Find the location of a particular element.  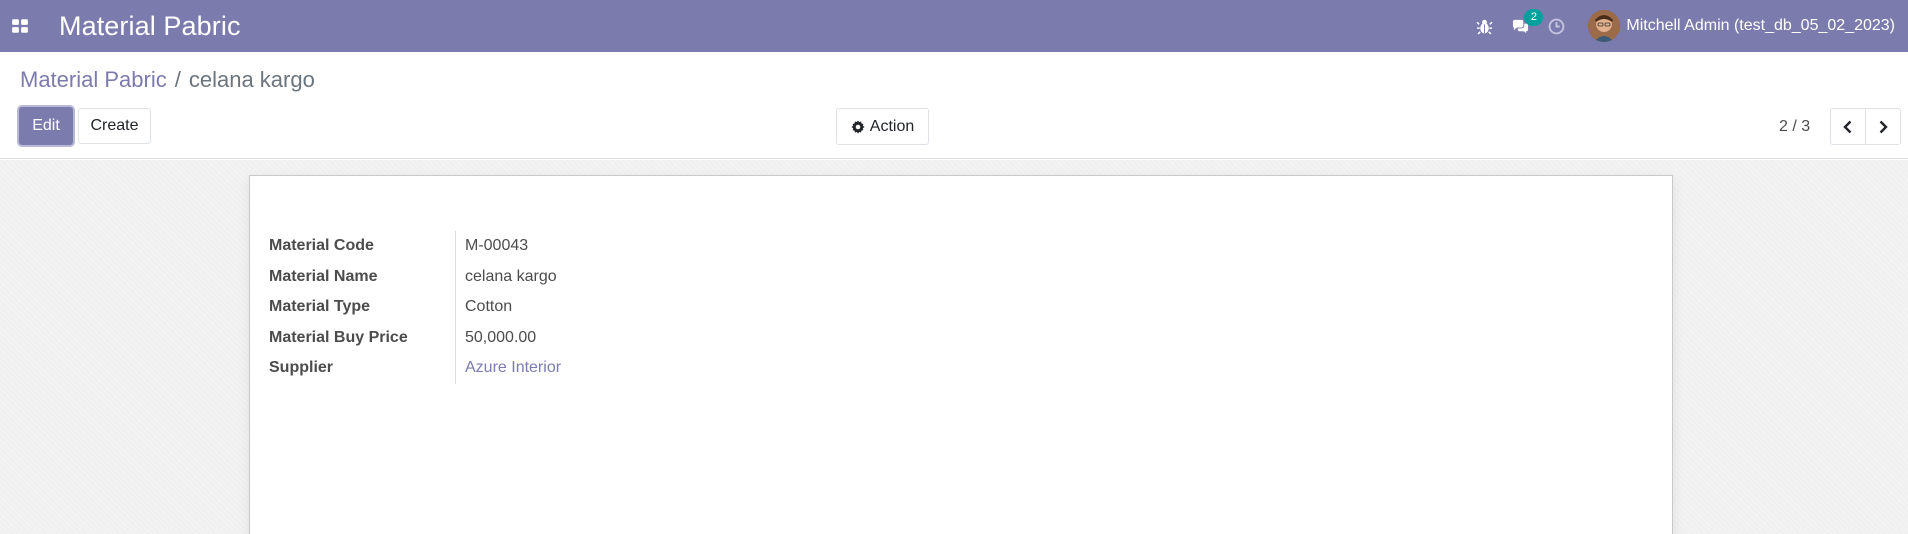

clock-icon is located at coordinates (1556, 26).